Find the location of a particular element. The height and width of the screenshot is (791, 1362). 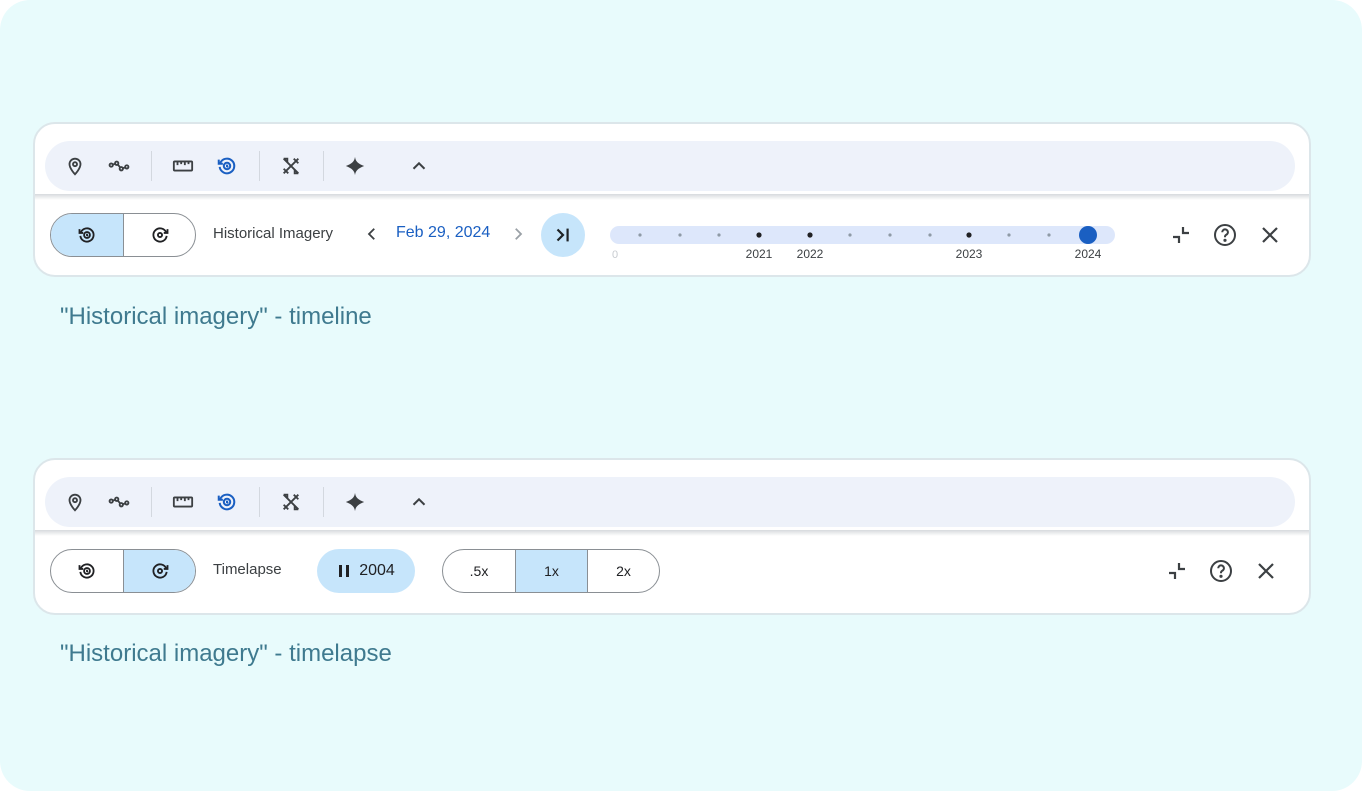

chevron-right-icon is located at coordinates (519, 234).